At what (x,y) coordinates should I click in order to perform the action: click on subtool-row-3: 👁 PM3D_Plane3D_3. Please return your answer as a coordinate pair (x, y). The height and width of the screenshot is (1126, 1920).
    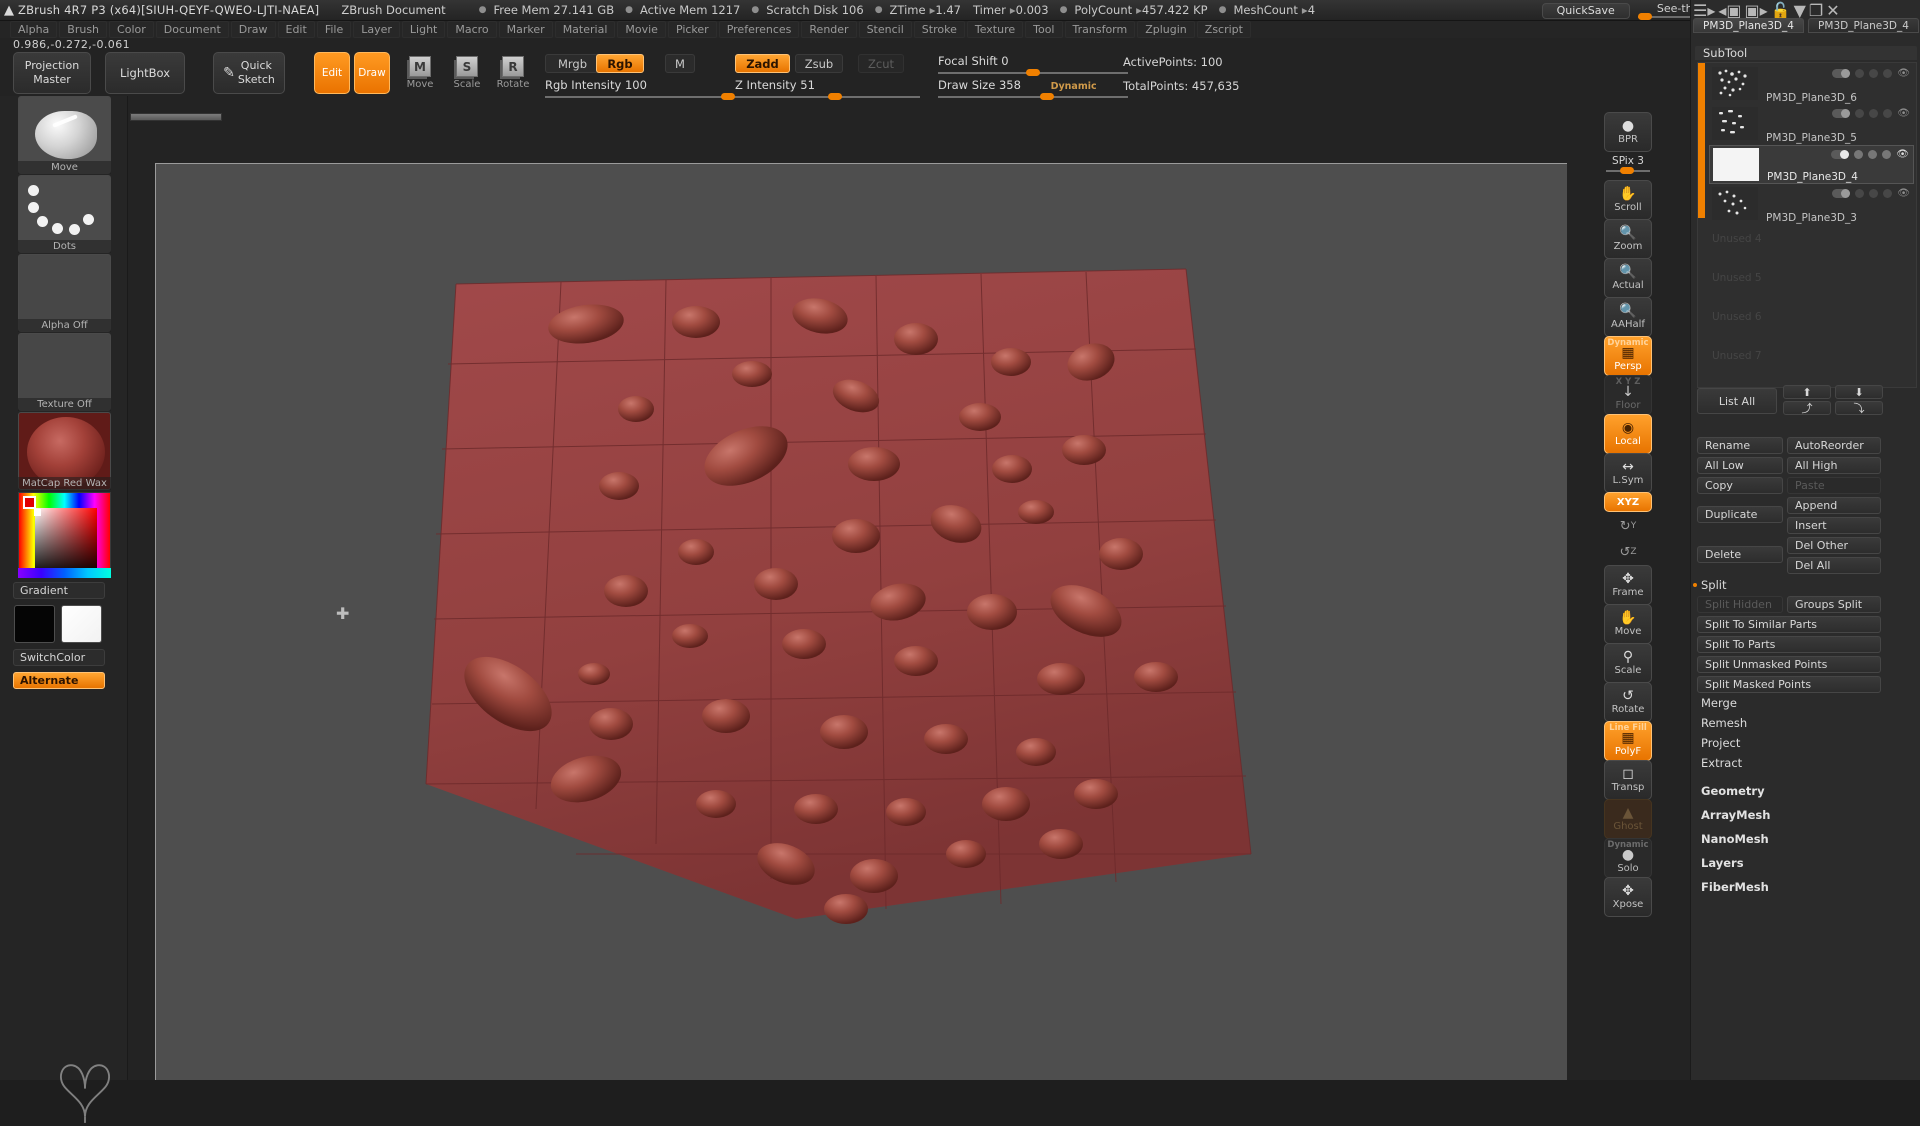
    Looking at the image, I should click on (1811, 204).